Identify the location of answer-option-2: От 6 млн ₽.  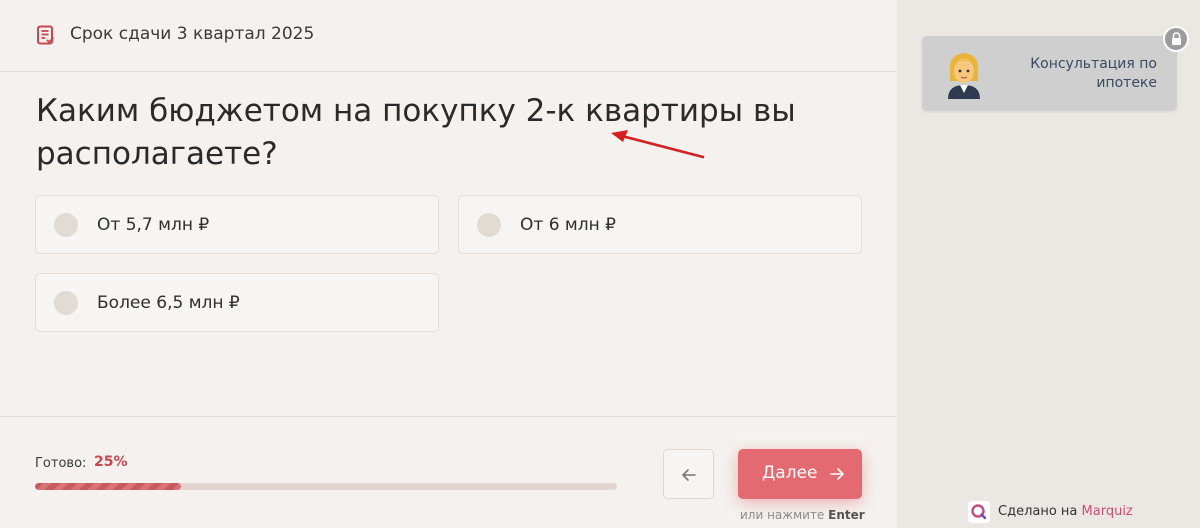
(660, 224).